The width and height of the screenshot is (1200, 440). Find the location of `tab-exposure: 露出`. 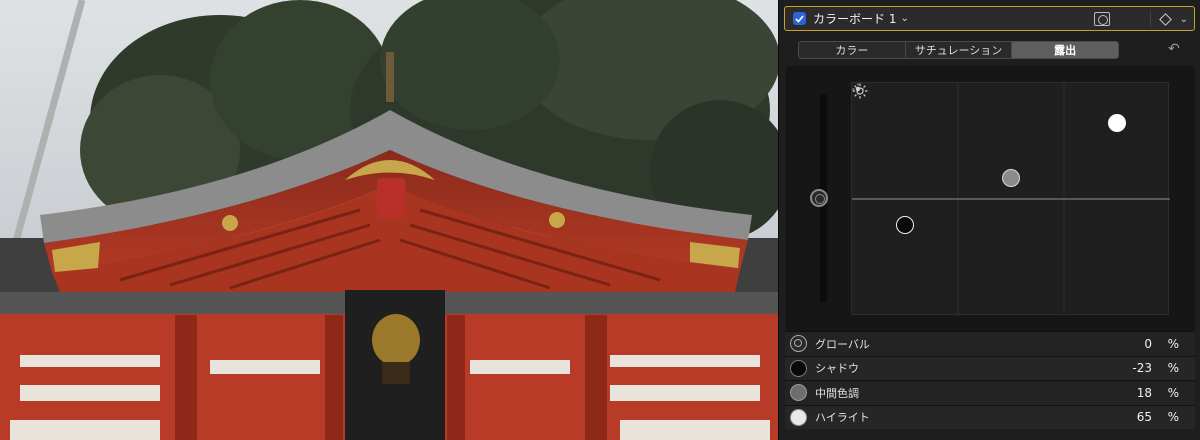

tab-exposure: 露出 is located at coordinates (1065, 50).